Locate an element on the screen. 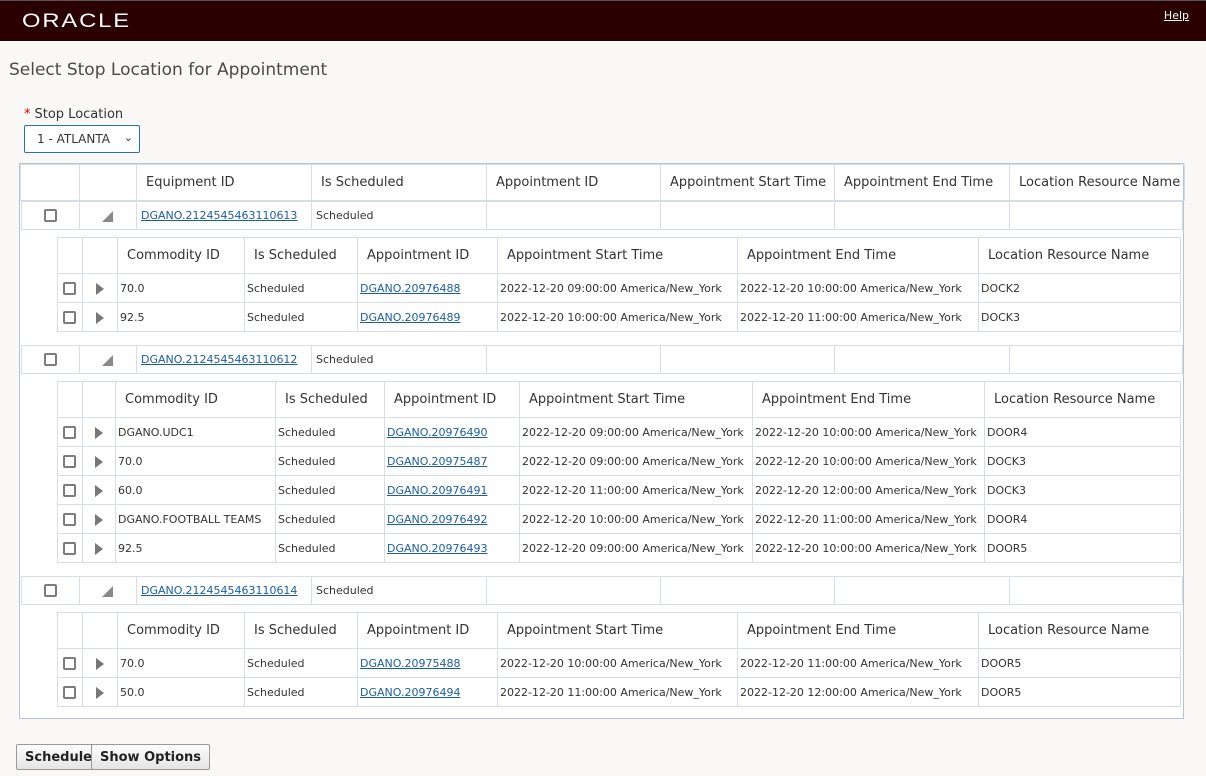 The height and width of the screenshot is (776, 1206). column-header: Equipment ID is located at coordinates (224, 182).